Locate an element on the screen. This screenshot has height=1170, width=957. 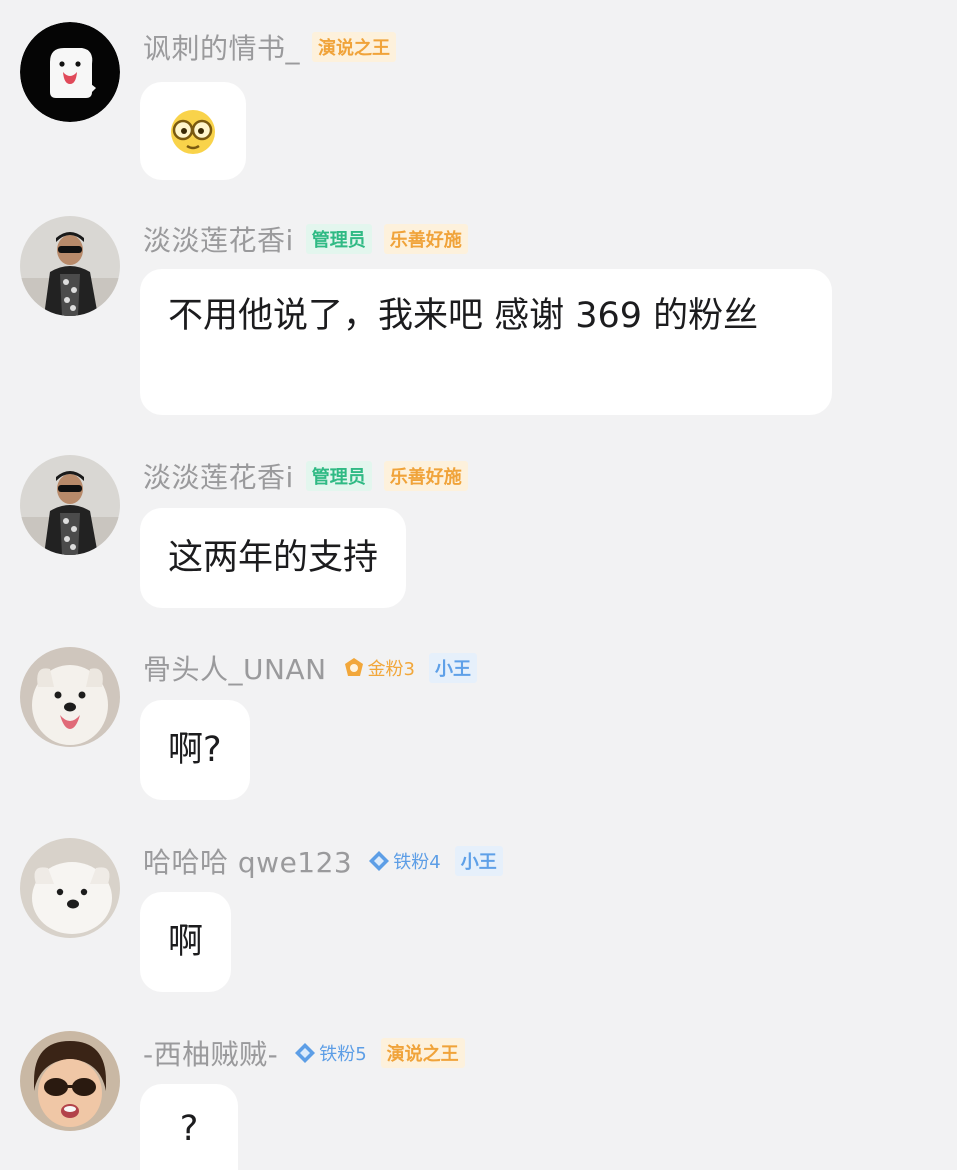
username: 哈哈哈 qwe123 is located at coordinates (247, 861).